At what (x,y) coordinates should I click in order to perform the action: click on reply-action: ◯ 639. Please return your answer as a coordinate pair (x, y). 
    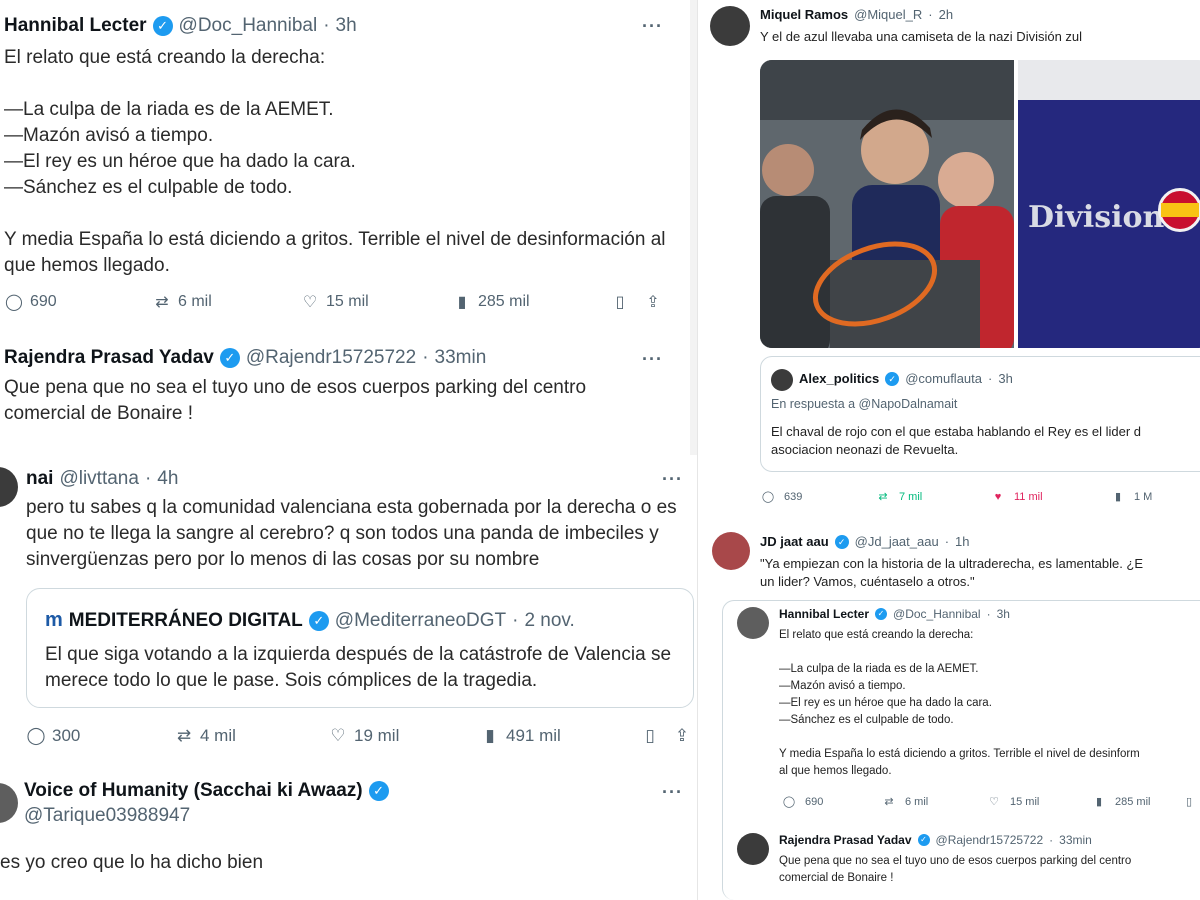
    Looking at the image, I should click on (815, 497).